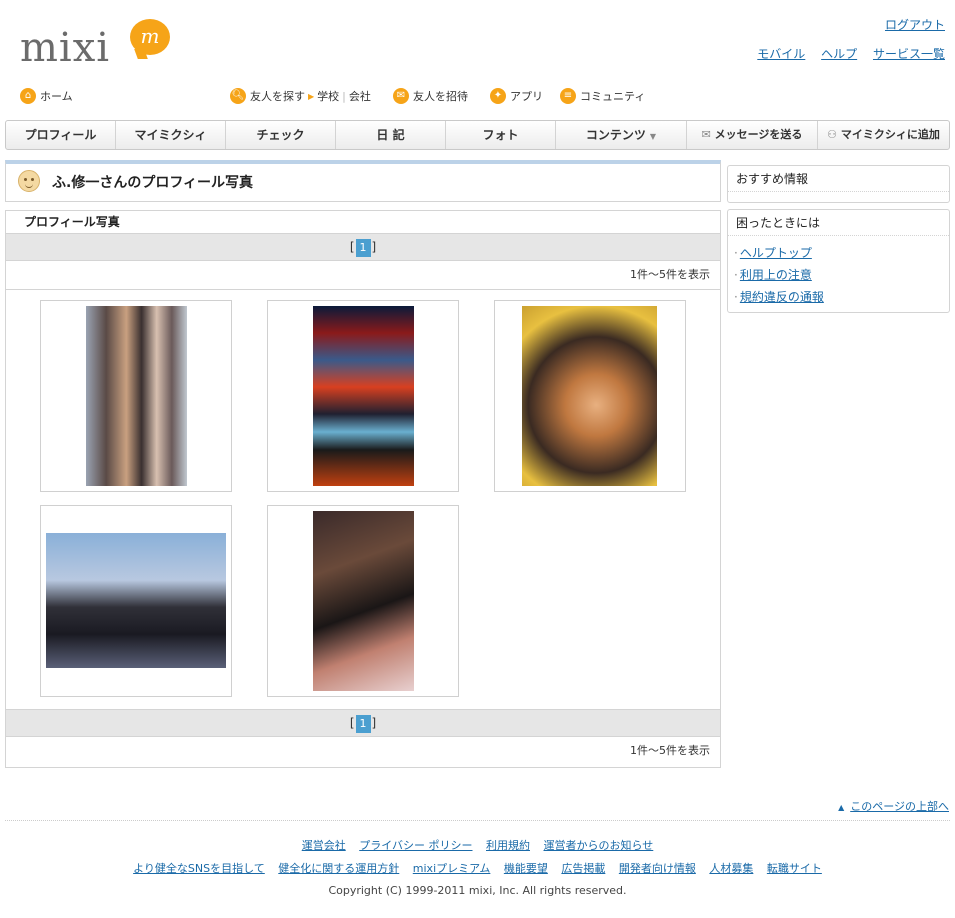 The height and width of the screenshot is (918, 955). I want to click on invite-label: 友人を招待, so click(440, 96).